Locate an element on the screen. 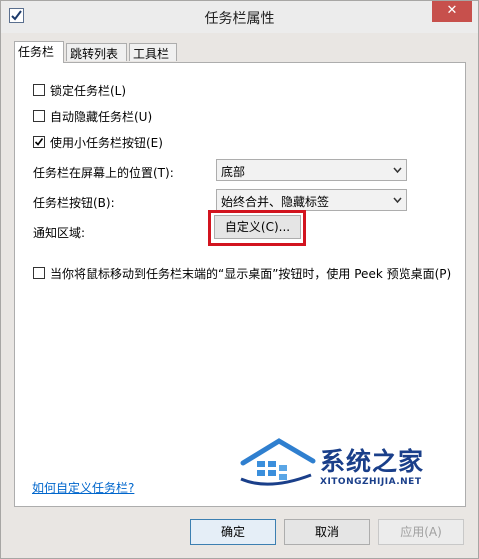  watermark-title: 系统之家 is located at coordinates (372, 461).